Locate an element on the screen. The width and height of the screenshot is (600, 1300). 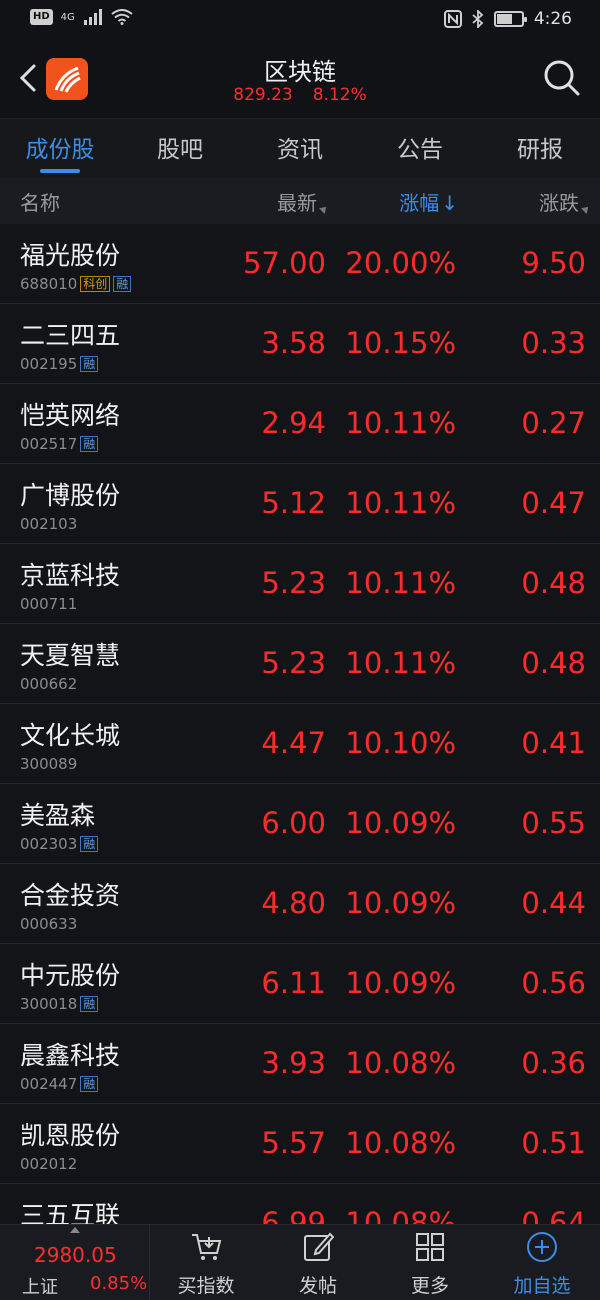
page-title: 区块链 is located at coordinates (300, 72).